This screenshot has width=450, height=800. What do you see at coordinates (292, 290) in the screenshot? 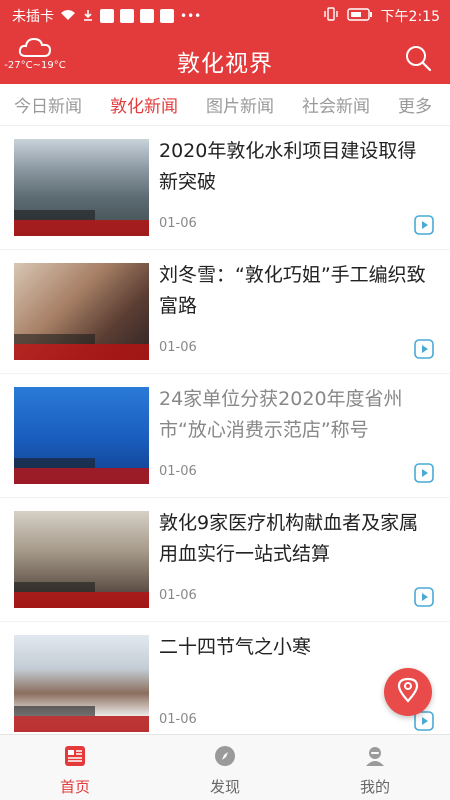
I see `news-title: 刘冬雪：“敦化巧姐”手工编织致富路` at bounding box center [292, 290].